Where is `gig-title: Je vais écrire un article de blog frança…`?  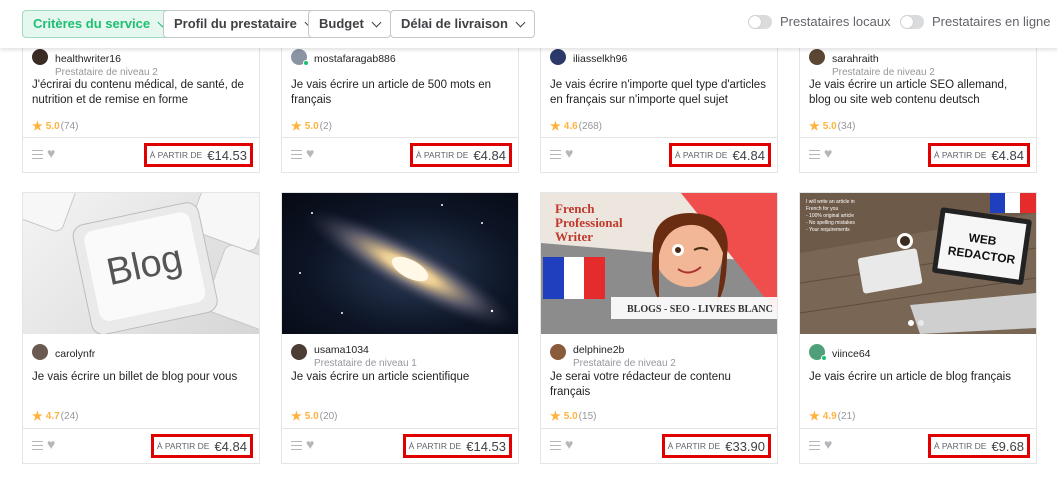 gig-title: Je vais écrire un article de blog frança… is located at coordinates (919, 377).